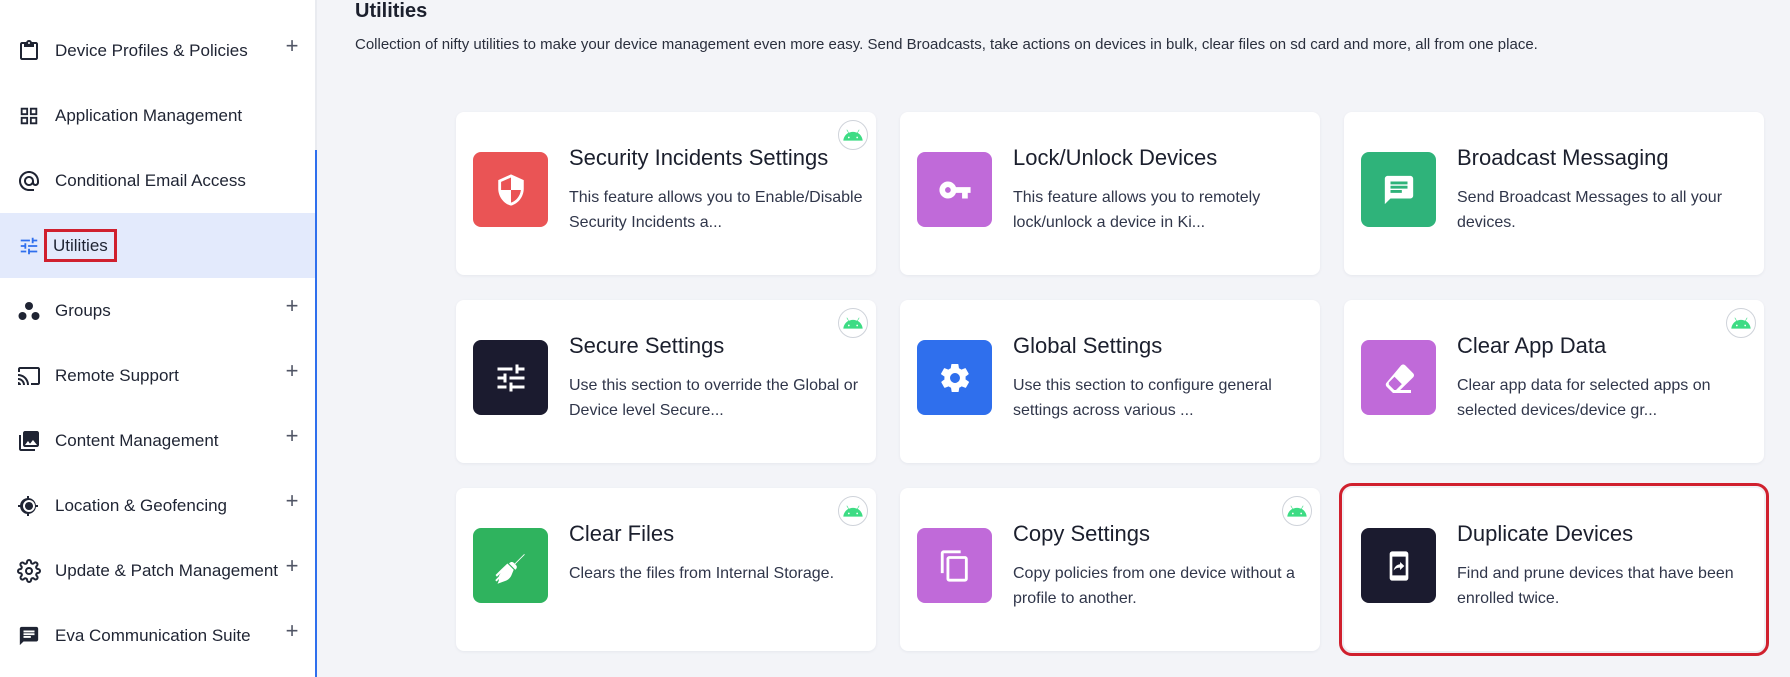 Image resolution: width=1790 pixels, height=677 pixels. Describe the element at coordinates (167, 570) in the screenshot. I see `sidebar-item-label: Update & Patch Management` at that location.